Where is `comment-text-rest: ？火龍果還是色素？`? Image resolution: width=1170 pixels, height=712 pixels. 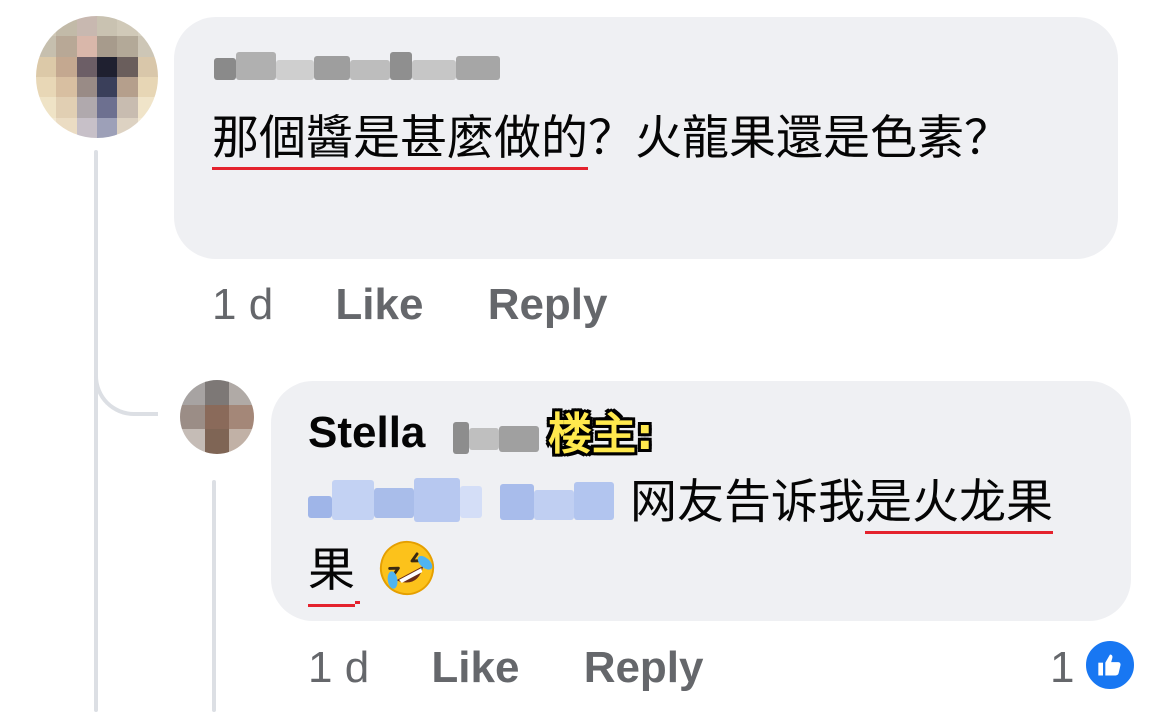
comment-text-rest: ？火龍果還是色素？ is located at coordinates (799, 138).